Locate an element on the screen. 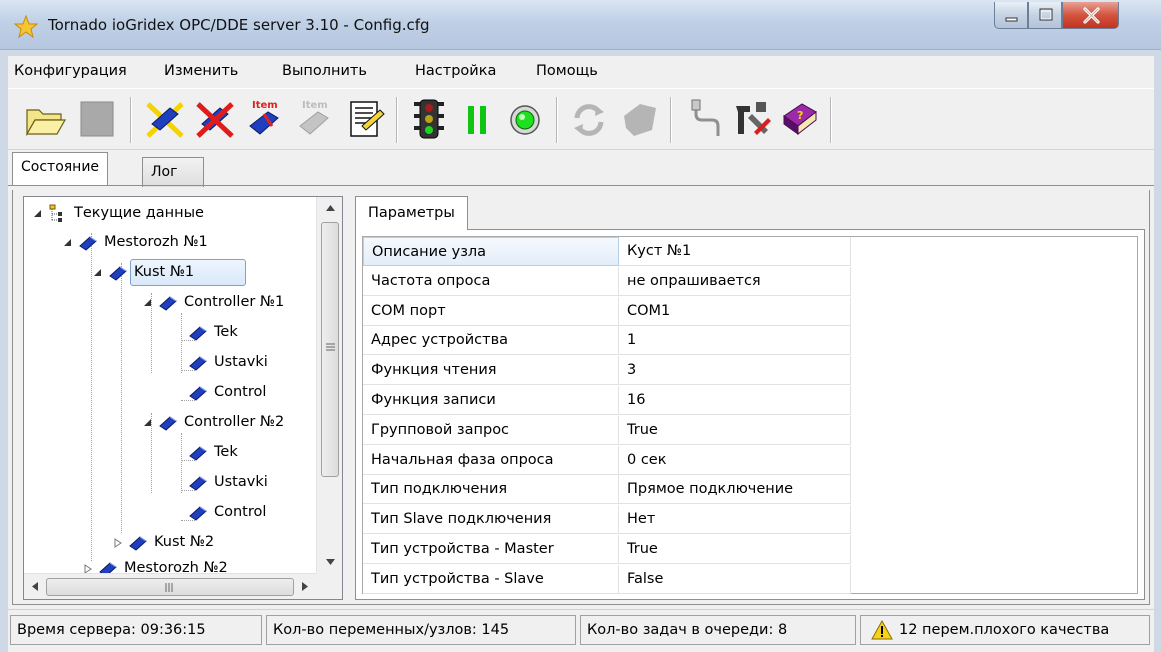 The height and width of the screenshot is (652, 1161). stop-icon is located at coordinates (97, 119).